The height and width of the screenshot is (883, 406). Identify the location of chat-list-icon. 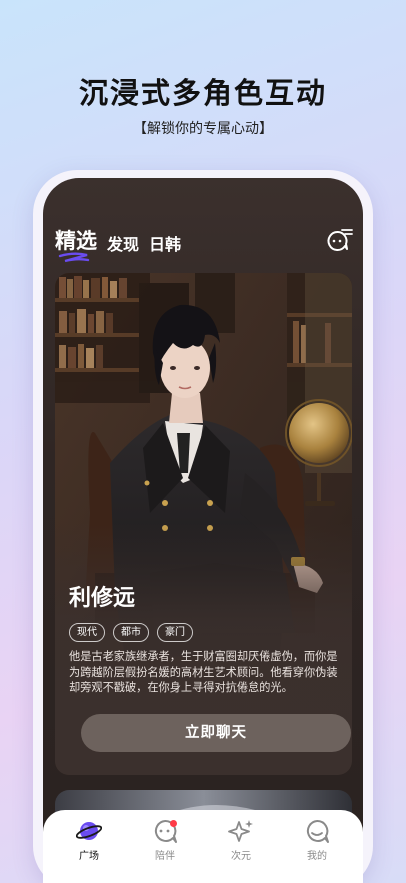
(339, 239).